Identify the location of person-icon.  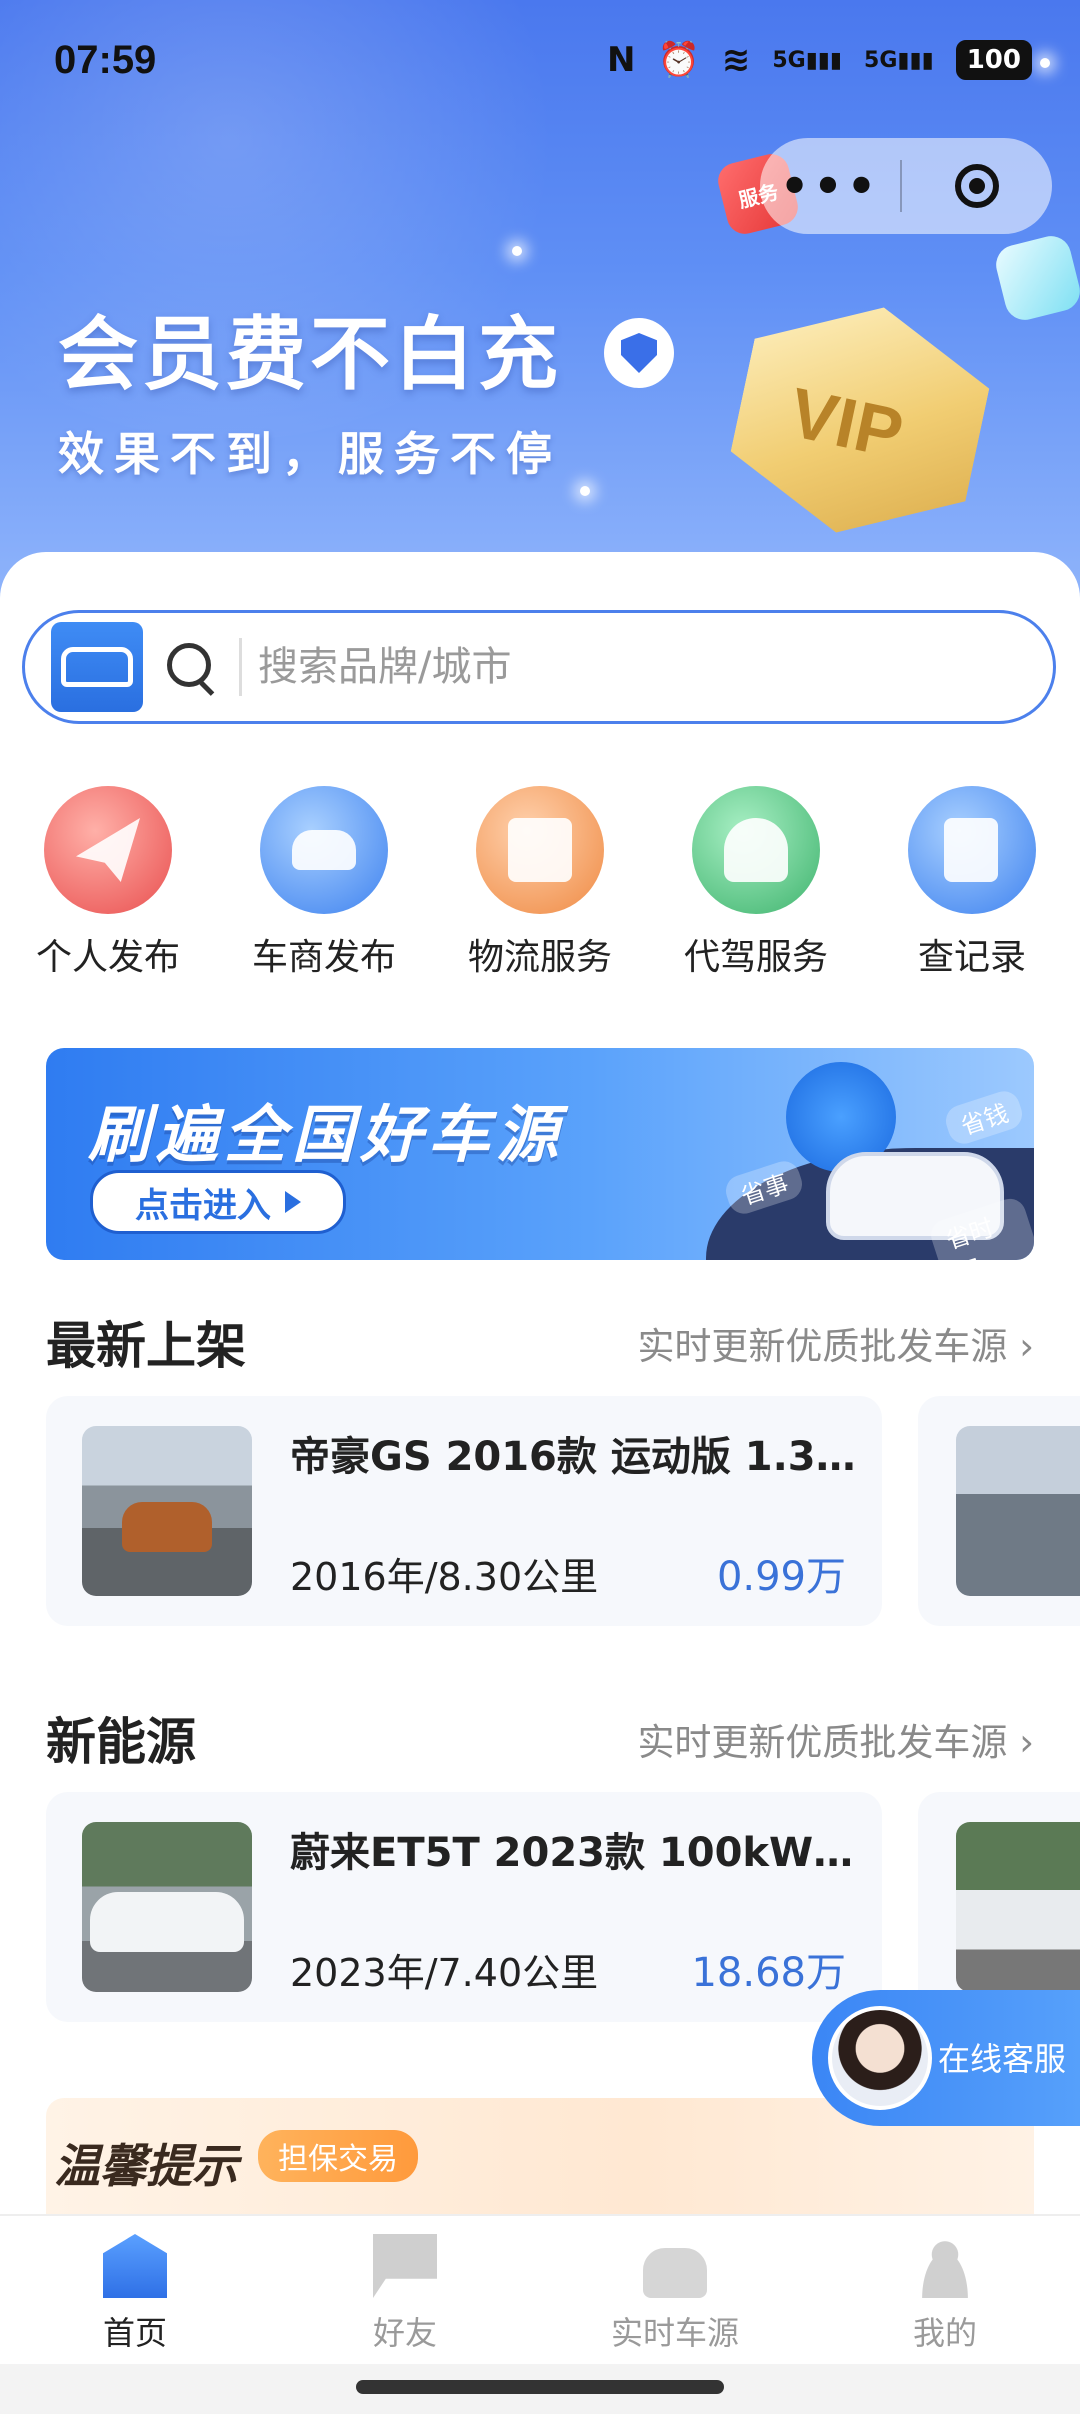
(945, 2266).